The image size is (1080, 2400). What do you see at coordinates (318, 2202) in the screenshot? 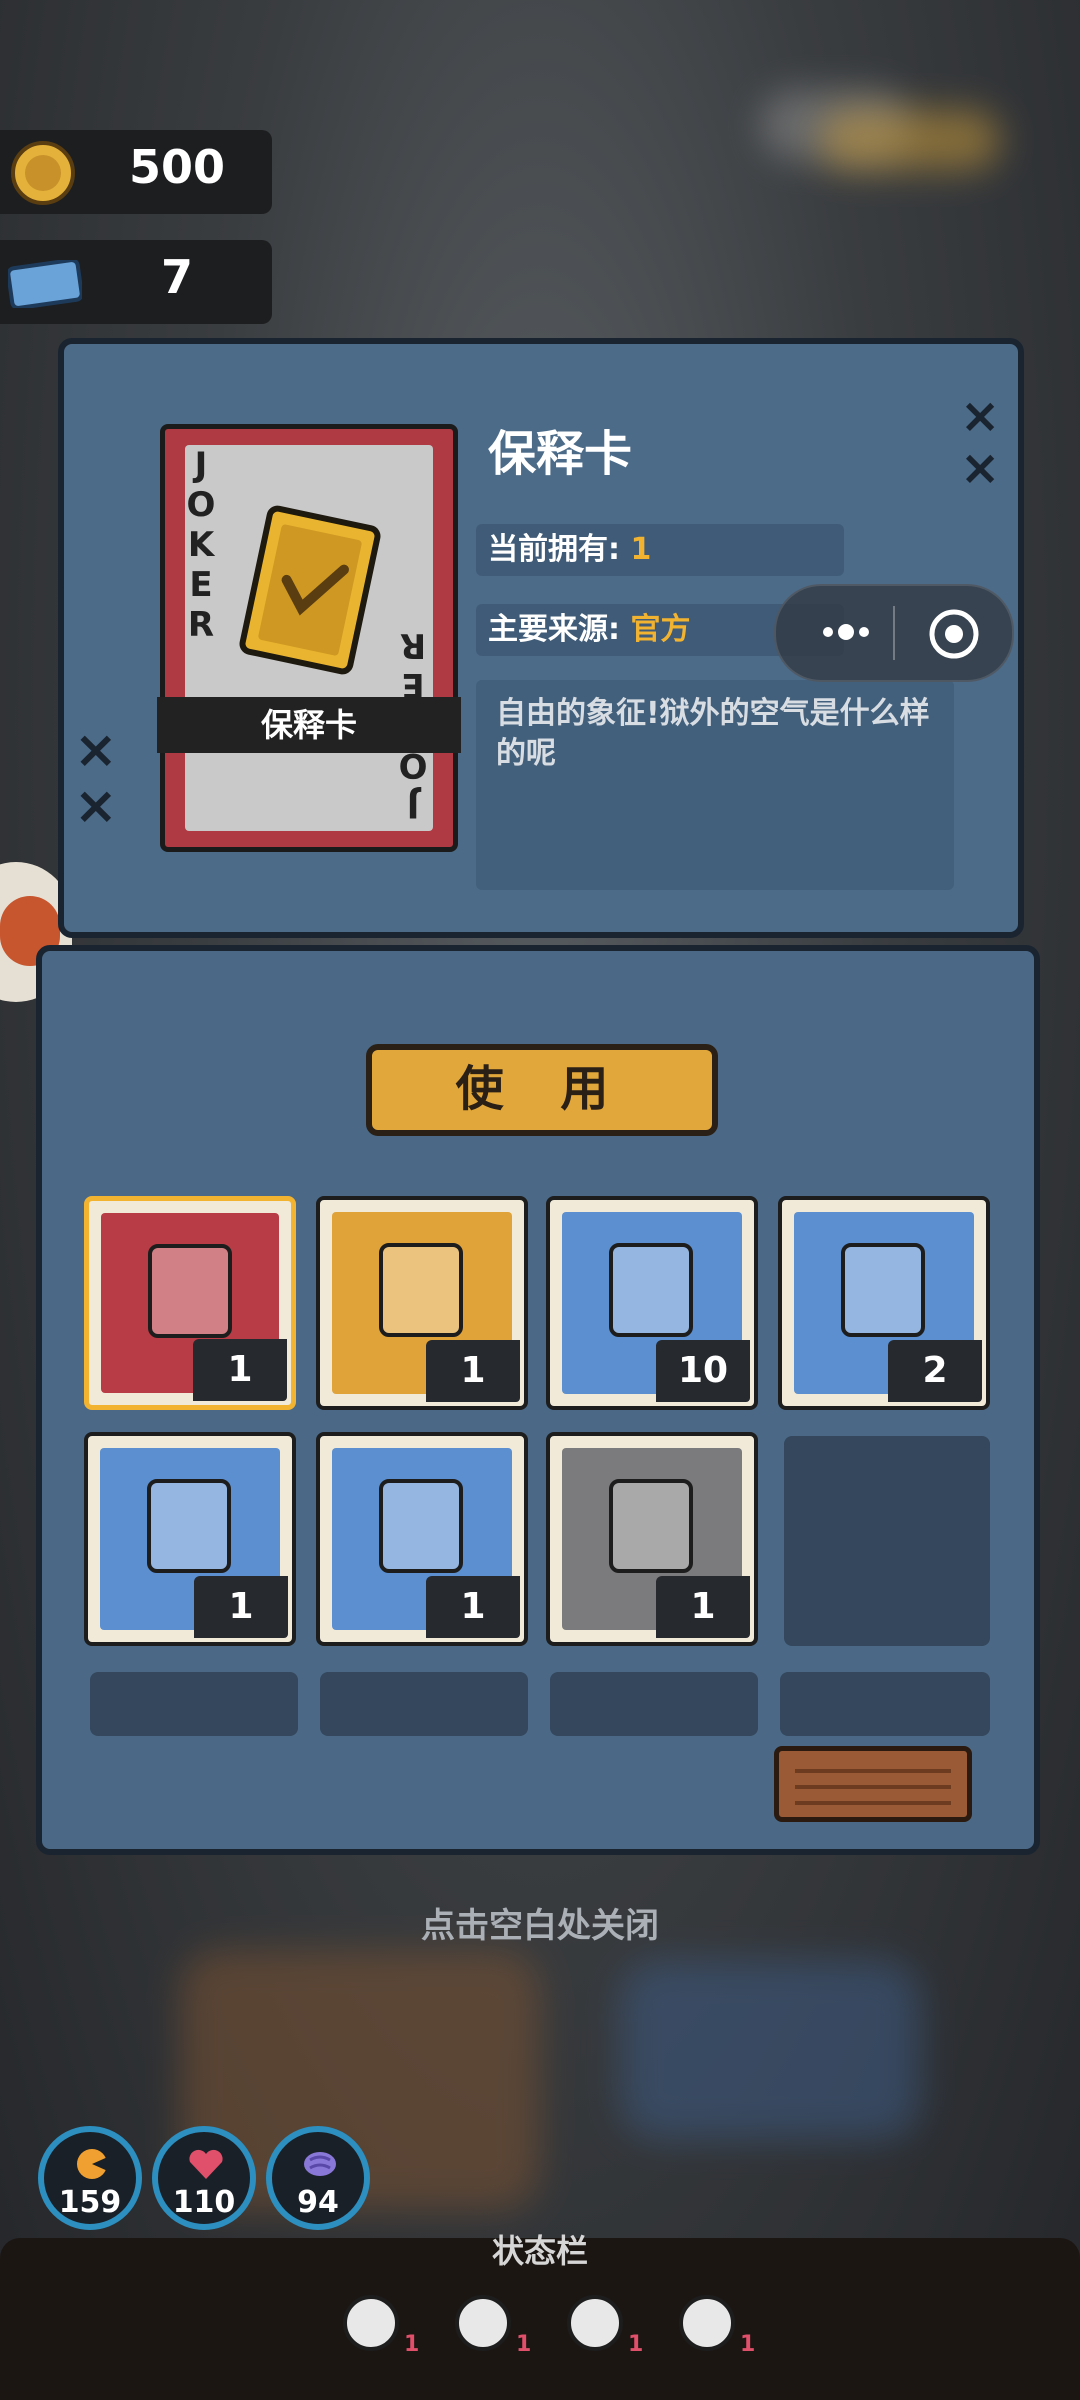
I see `sanity-value: 94` at bounding box center [318, 2202].